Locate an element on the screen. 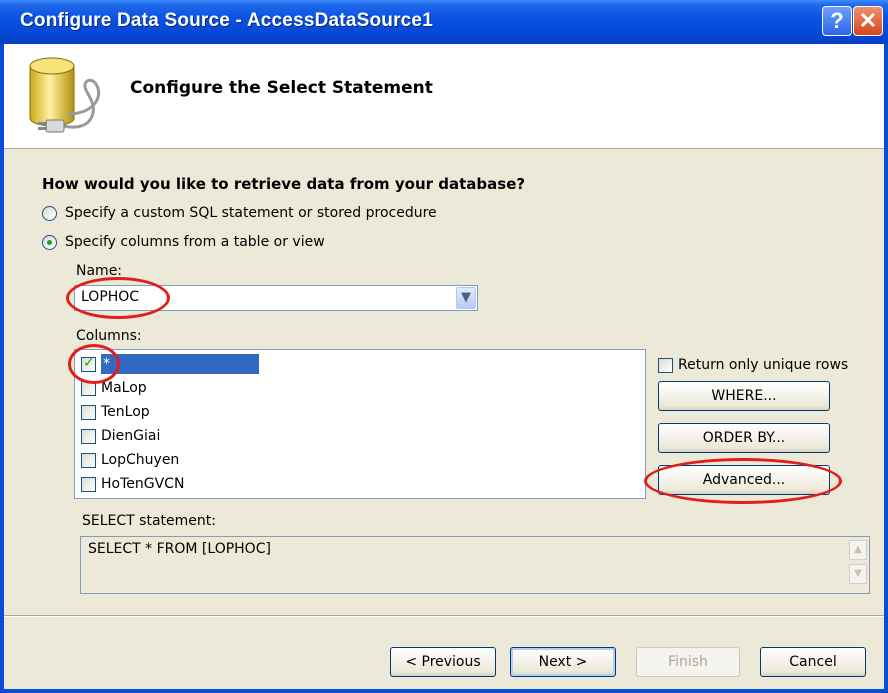 This screenshot has height=693, width=888. column-item-hotengvcn: HoTenGVCN is located at coordinates (132, 484).